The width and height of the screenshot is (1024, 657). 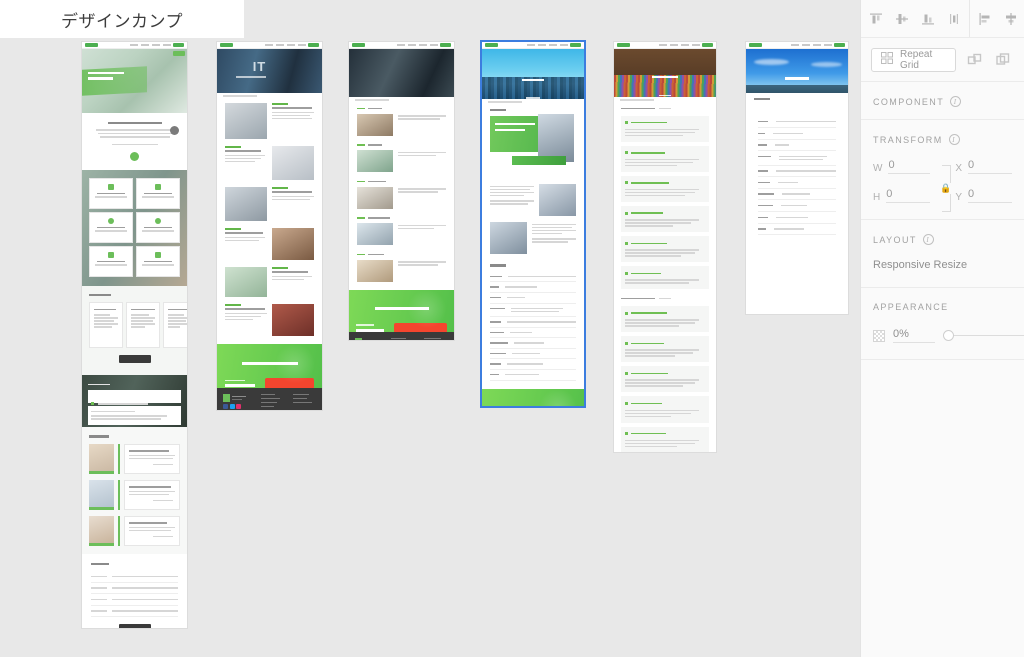 What do you see at coordinates (954, 19) in the screenshot?
I see `distribute-vertical-icon` at bounding box center [954, 19].